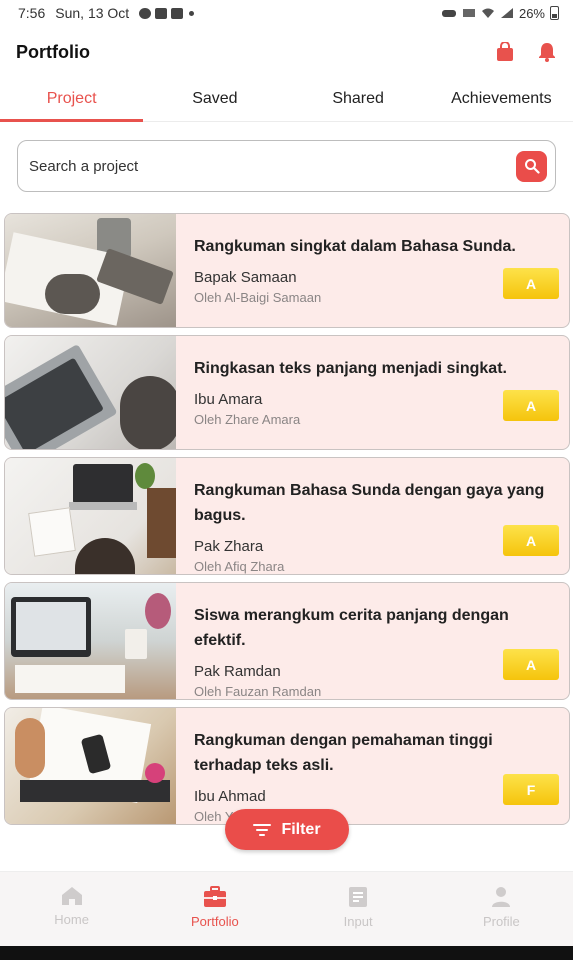 The height and width of the screenshot is (960, 573). Describe the element at coordinates (254, 166) in the screenshot. I see `search-input` at that location.